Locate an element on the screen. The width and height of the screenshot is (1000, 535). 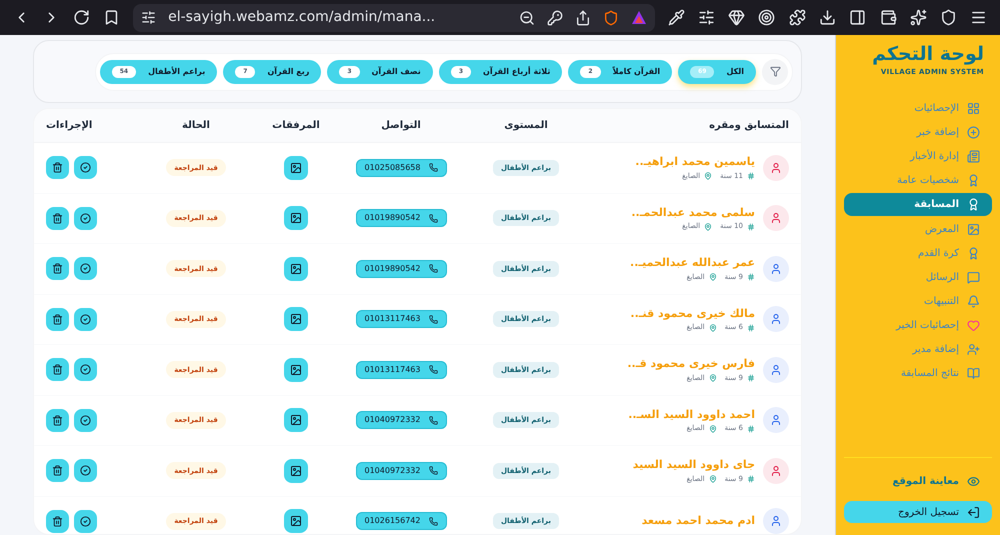
zoom-out-icon is located at coordinates (526, 18).